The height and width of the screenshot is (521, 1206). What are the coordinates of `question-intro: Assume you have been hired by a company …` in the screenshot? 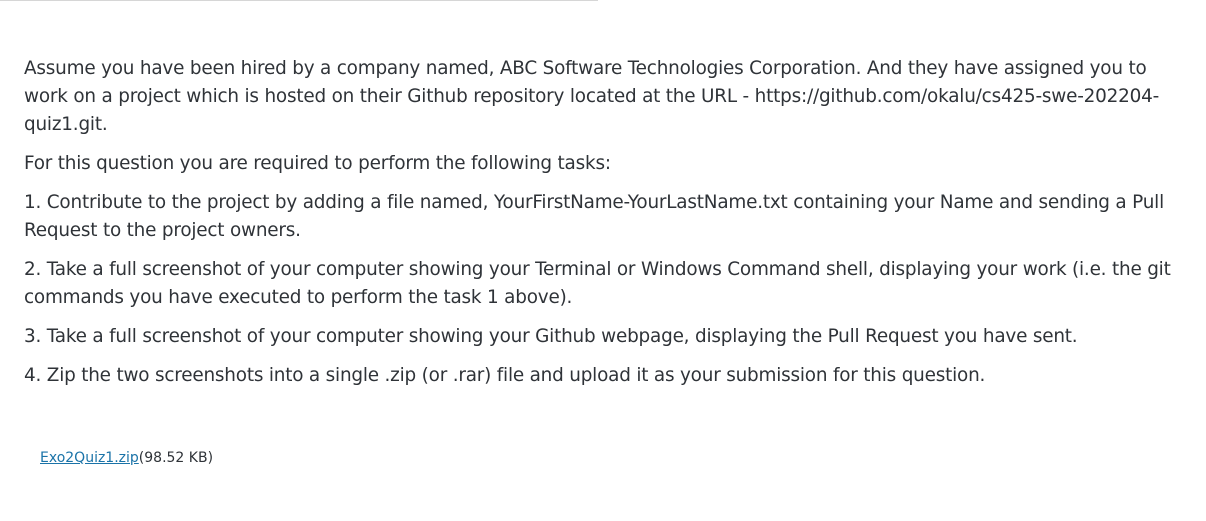 It's located at (592, 96).